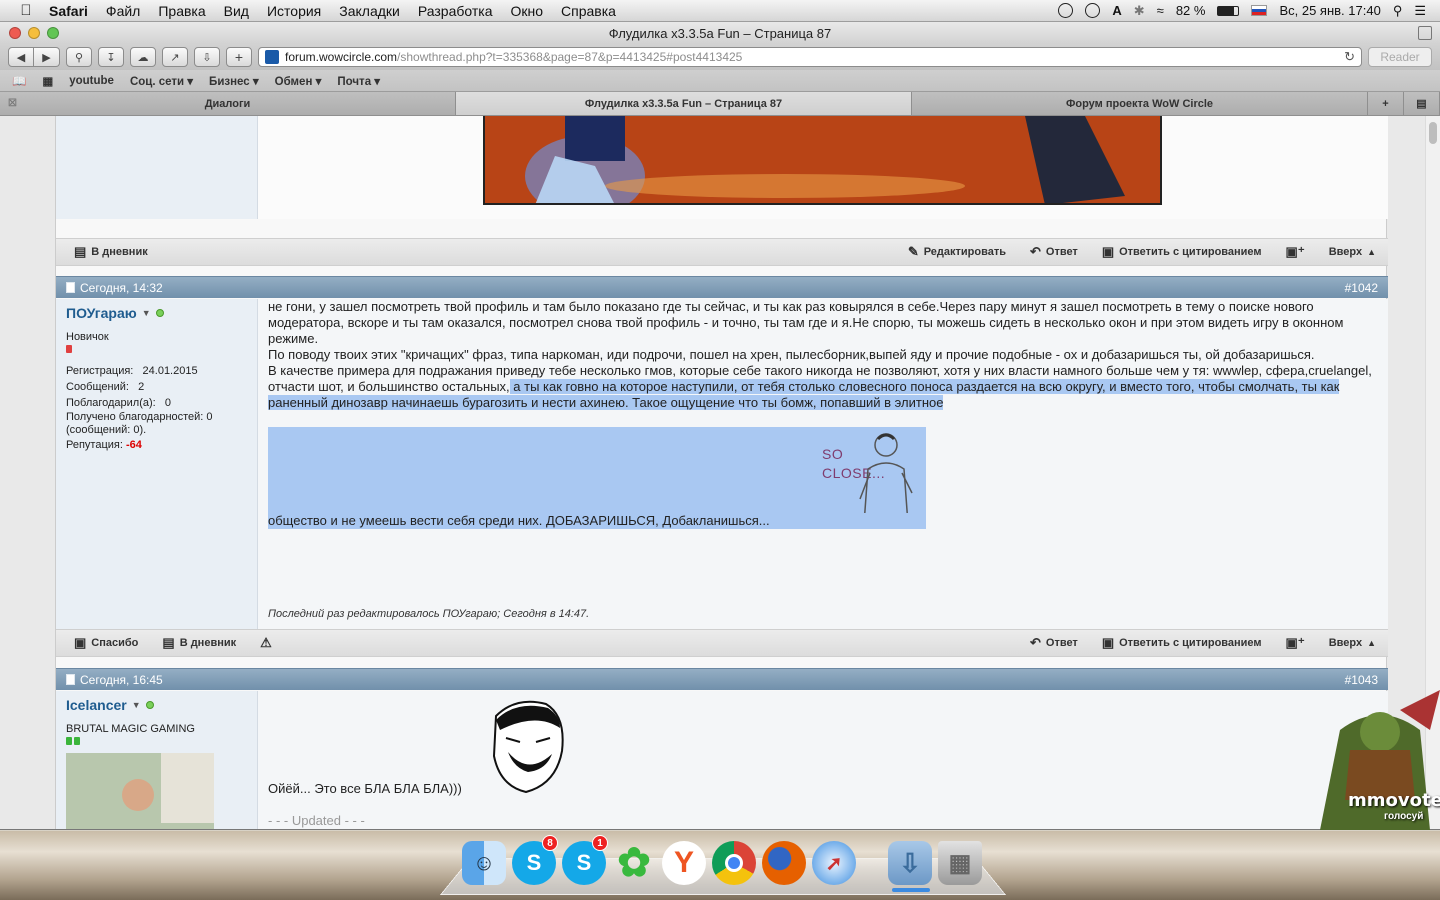  I want to click on bluetooth-icon: ✱, so click(1139, 11).